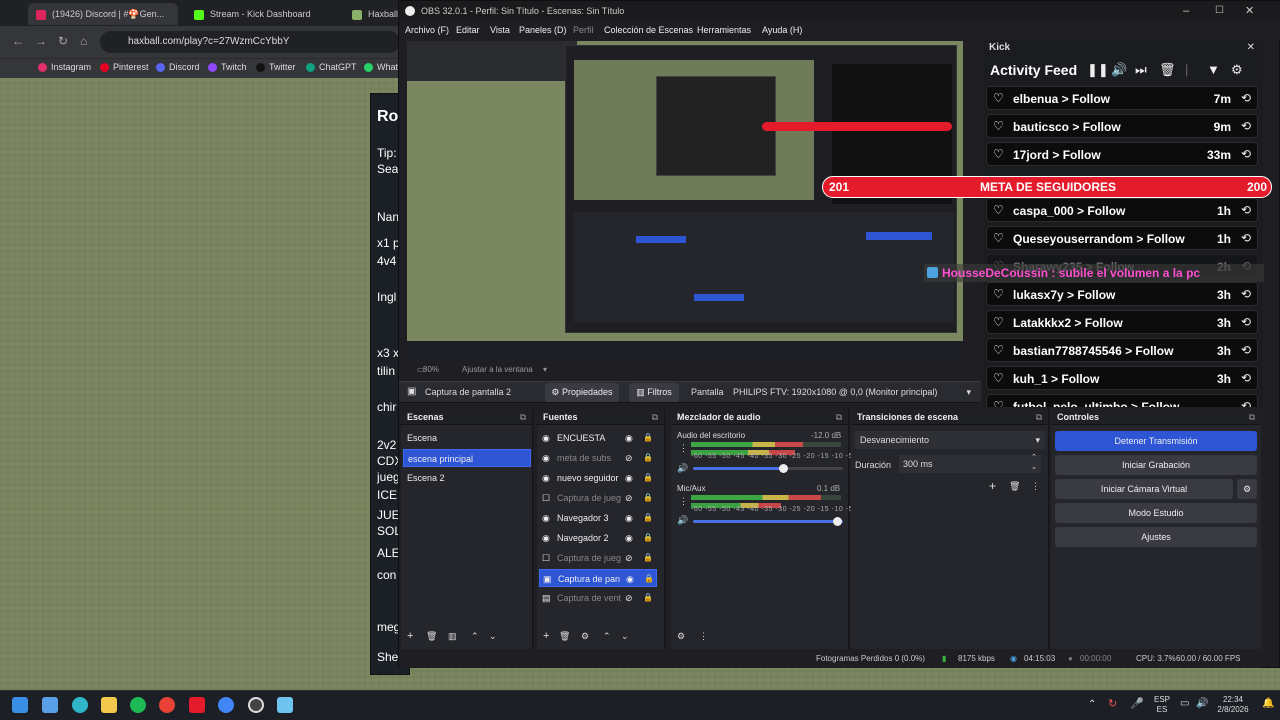 This screenshot has width=1280, height=720. What do you see at coordinates (1144, 489) in the screenshot?
I see `start-virtual-camera-button: Iniciar Cámara Virtual` at bounding box center [1144, 489].